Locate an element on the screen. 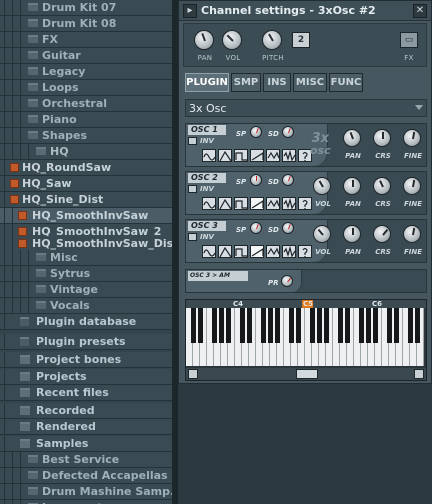 The height and width of the screenshot is (504, 432). browser-item: HQ_Saw is located at coordinates (86, 184).